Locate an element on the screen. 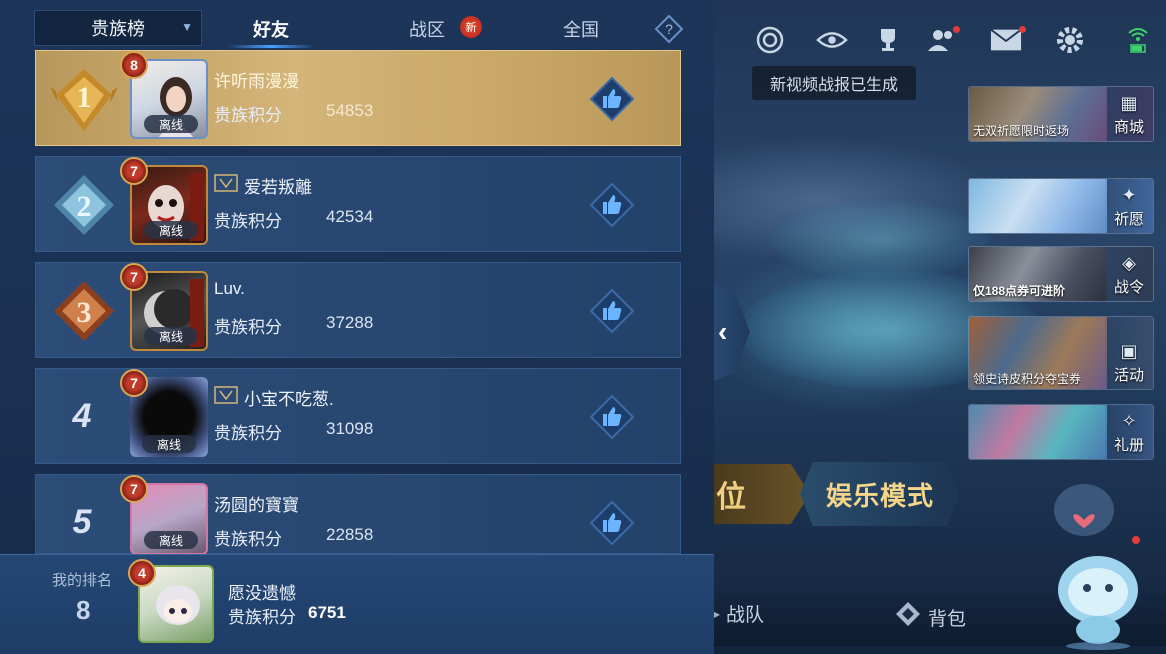 This screenshot has width=1166, height=654. event-button: ▣ 活动 is located at coordinates (1129, 353).